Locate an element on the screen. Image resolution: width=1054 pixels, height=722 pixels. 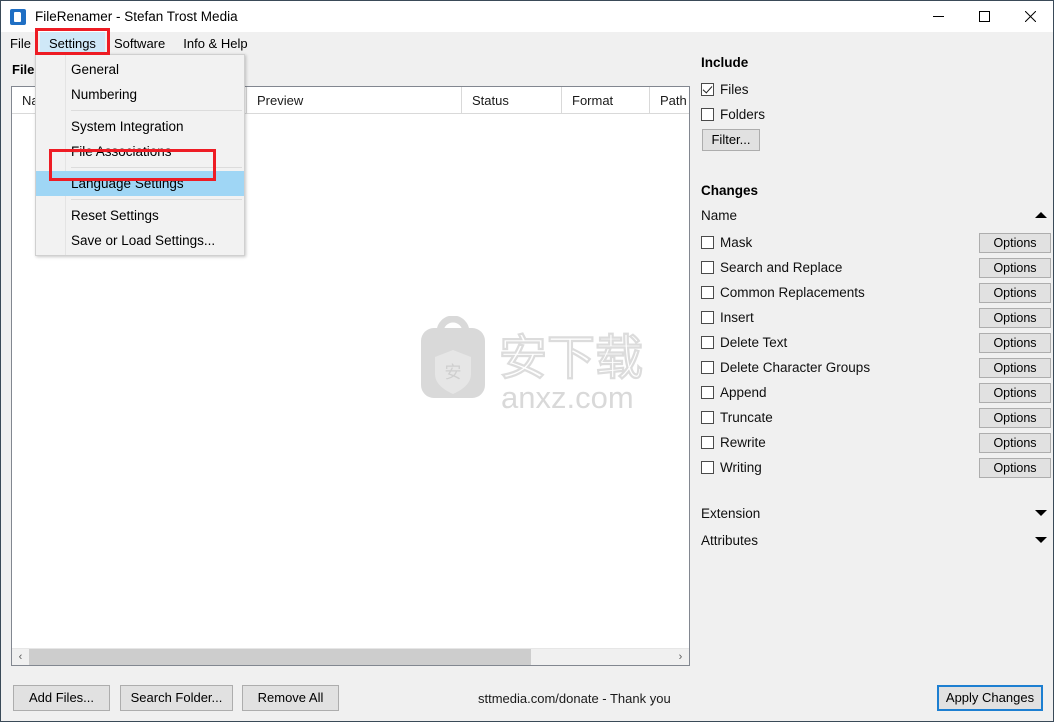
chevron-down-icon-extension is located at coordinates (1041, 513).